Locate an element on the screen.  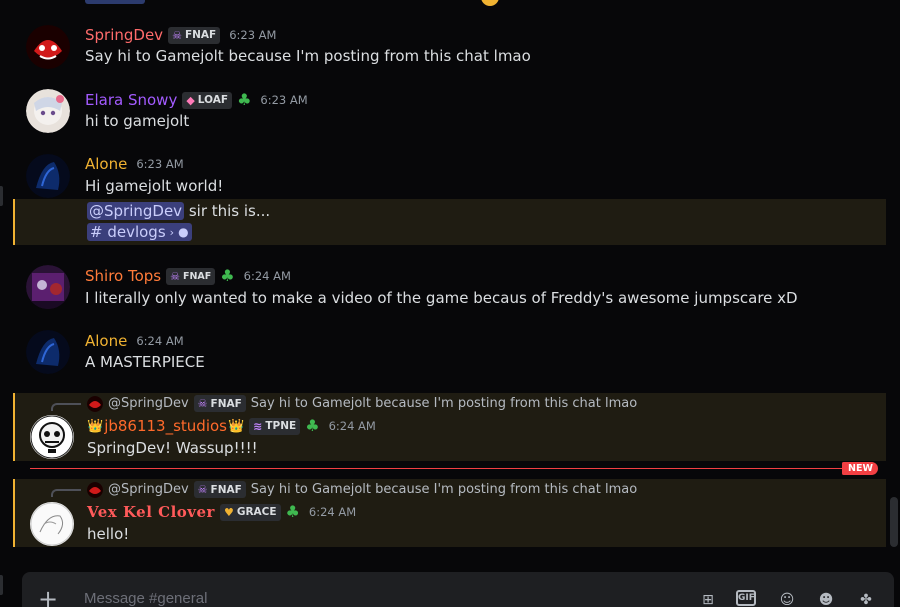
mention-highlight-message: @SpringDev sir this is... # devlogs › ● is located at coordinates (449, 222).